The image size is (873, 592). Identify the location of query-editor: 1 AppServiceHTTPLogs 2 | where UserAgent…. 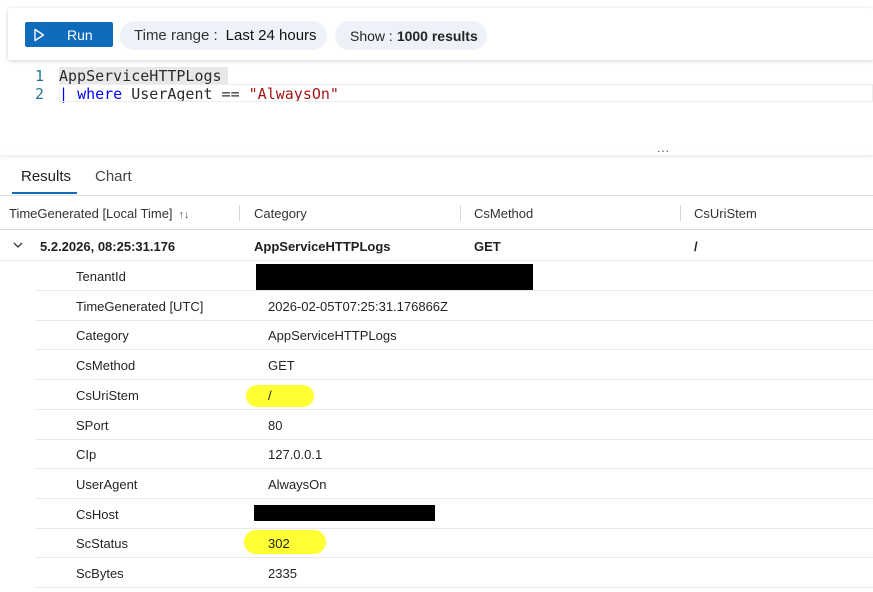
(436, 107).